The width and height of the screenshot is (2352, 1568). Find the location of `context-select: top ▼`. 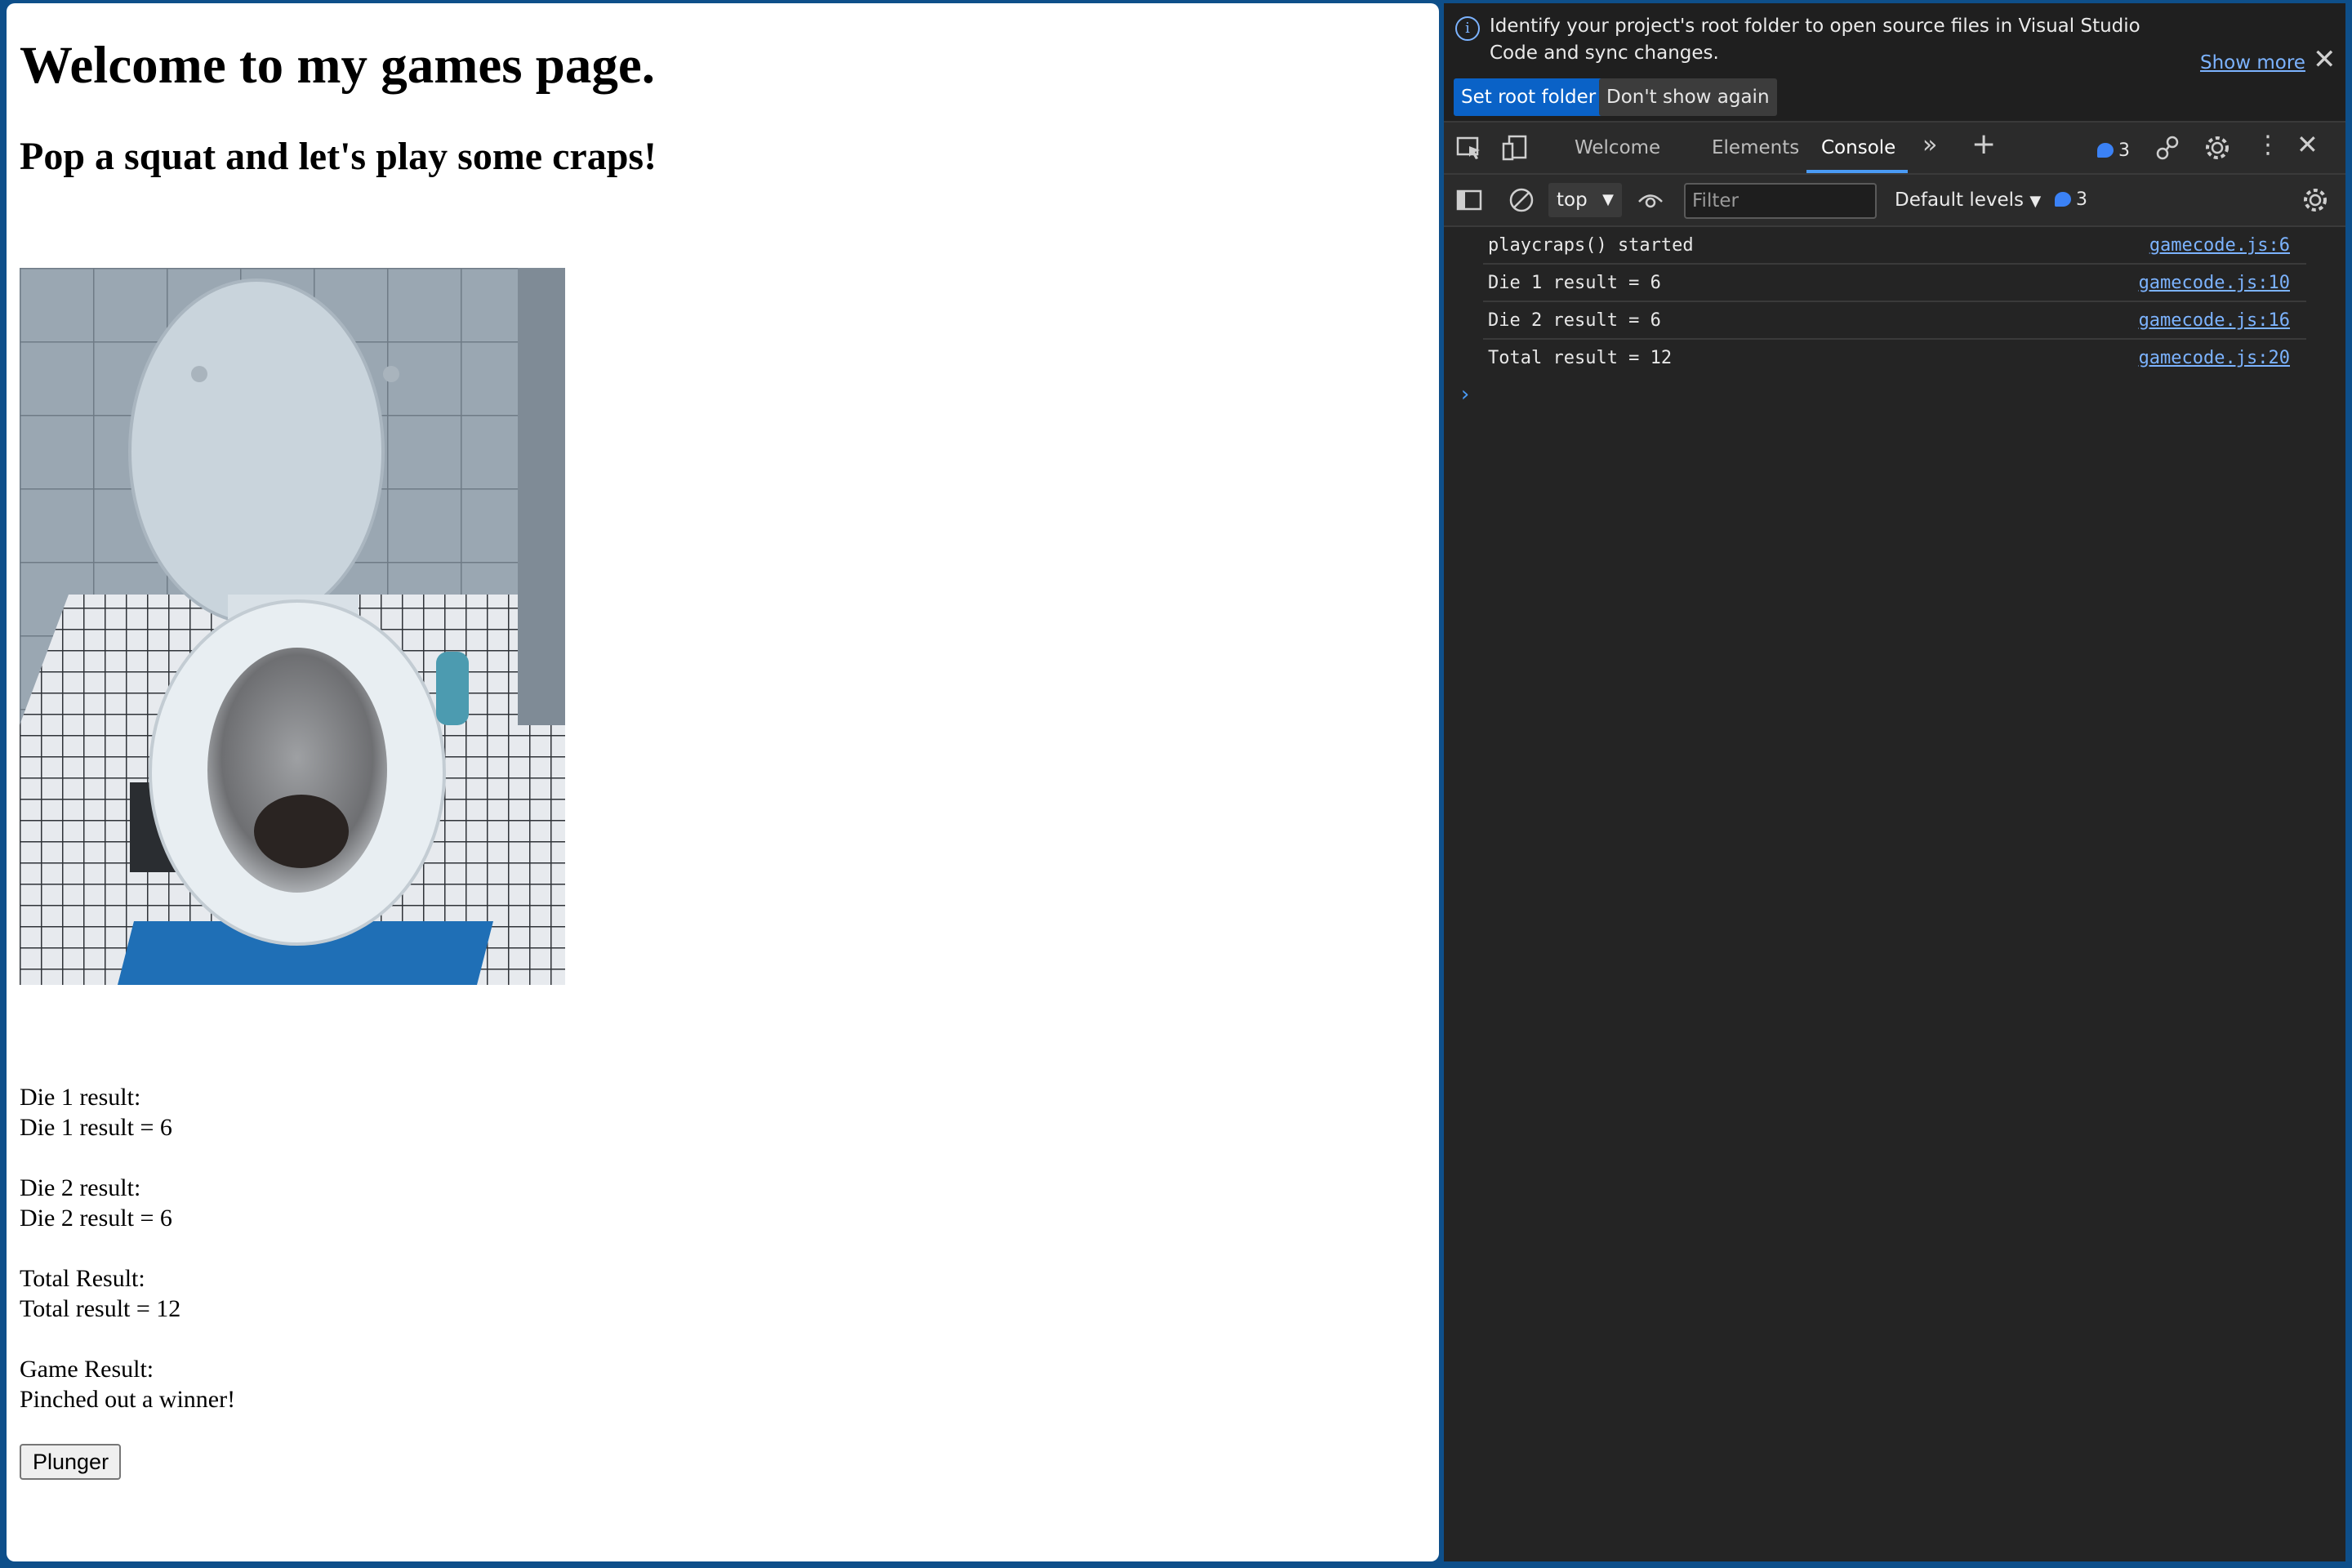

context-select: top ▼ is located at coordinates (1585, 200).